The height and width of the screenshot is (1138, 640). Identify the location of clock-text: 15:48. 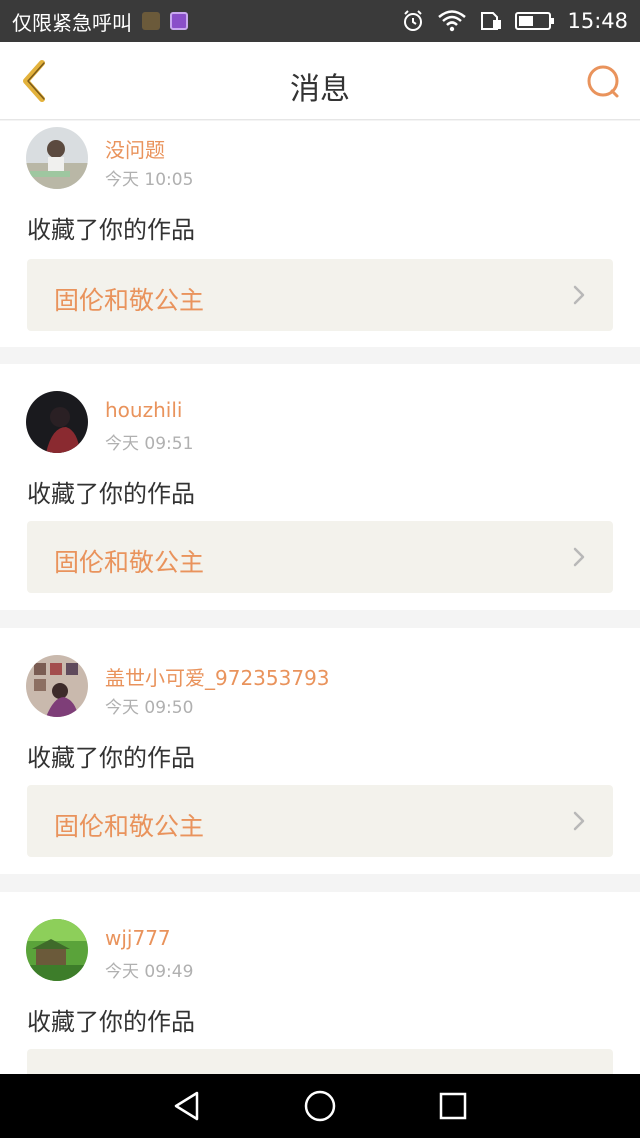
(597, 21).